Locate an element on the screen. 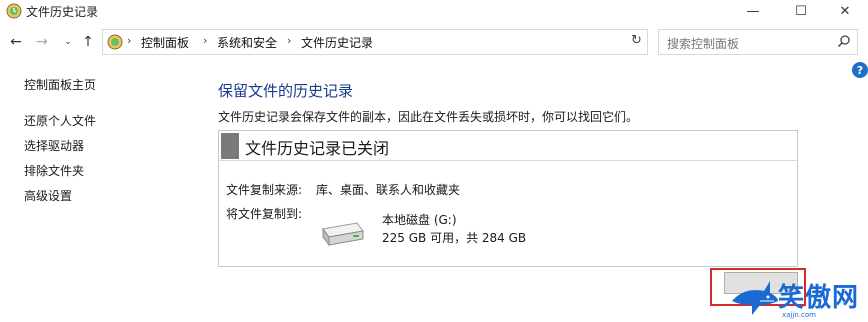 The width and height of the screenshot is (868, 322). page-description: 文件历史记录会保存文件的副本，因此在文件丢失或损坏时，你可以找回它们。 is located at coordinates (428, 117).